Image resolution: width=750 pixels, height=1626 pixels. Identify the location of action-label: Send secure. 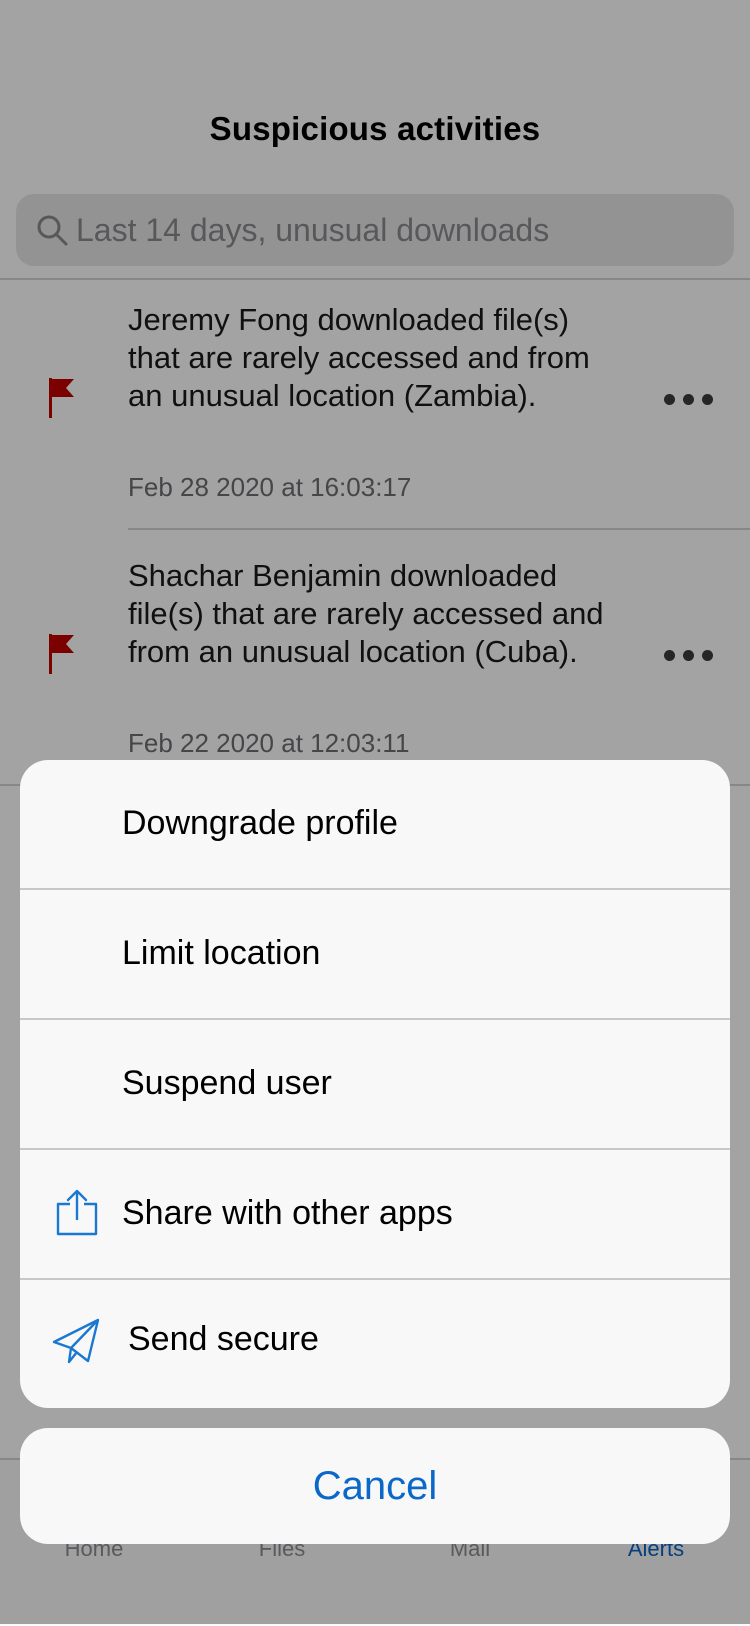
(223, 1339).